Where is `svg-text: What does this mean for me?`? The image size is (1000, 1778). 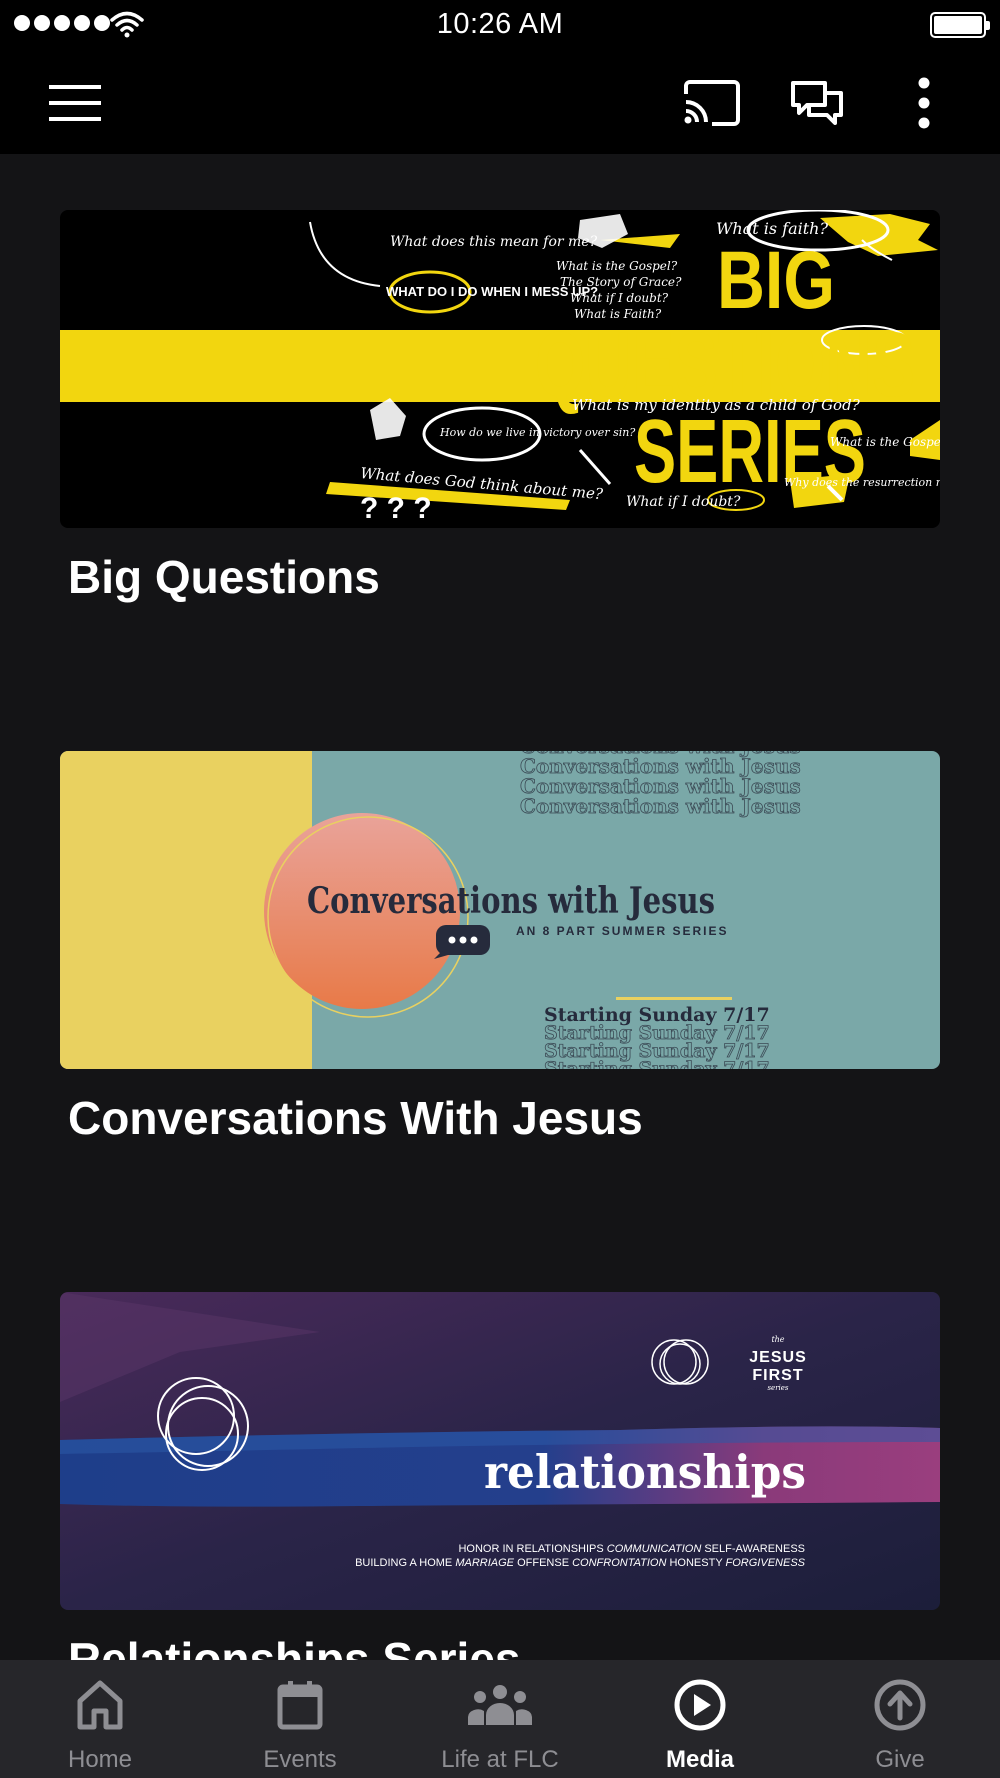 svg-text: What does this mean for me? is located at coordinates (494, 242).